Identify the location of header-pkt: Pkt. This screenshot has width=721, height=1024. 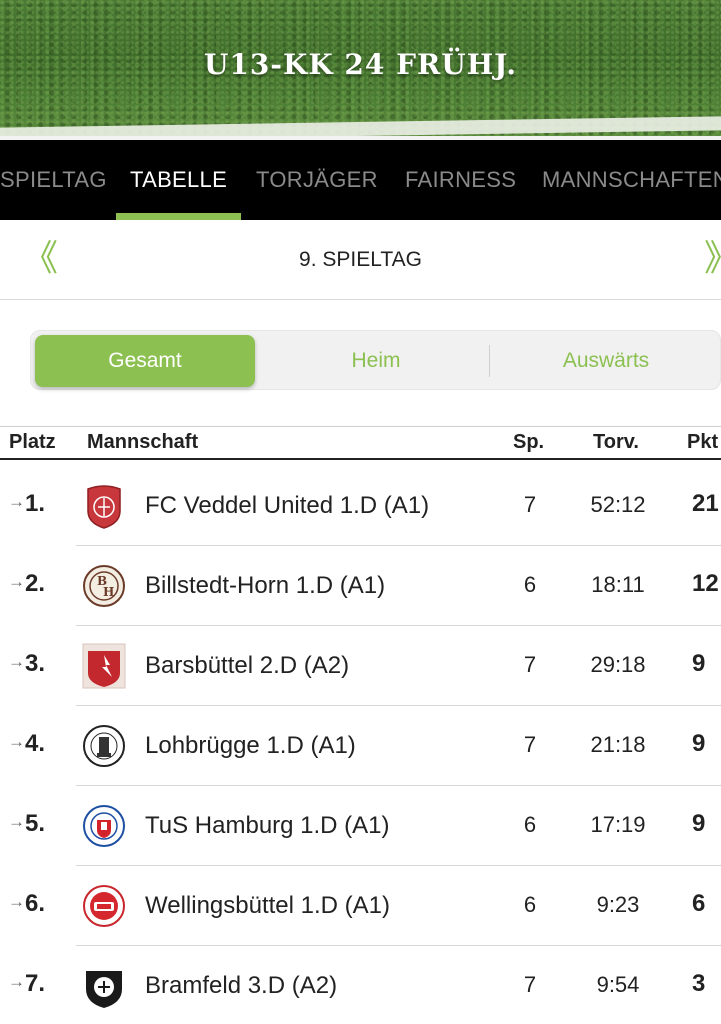
(703, 442).